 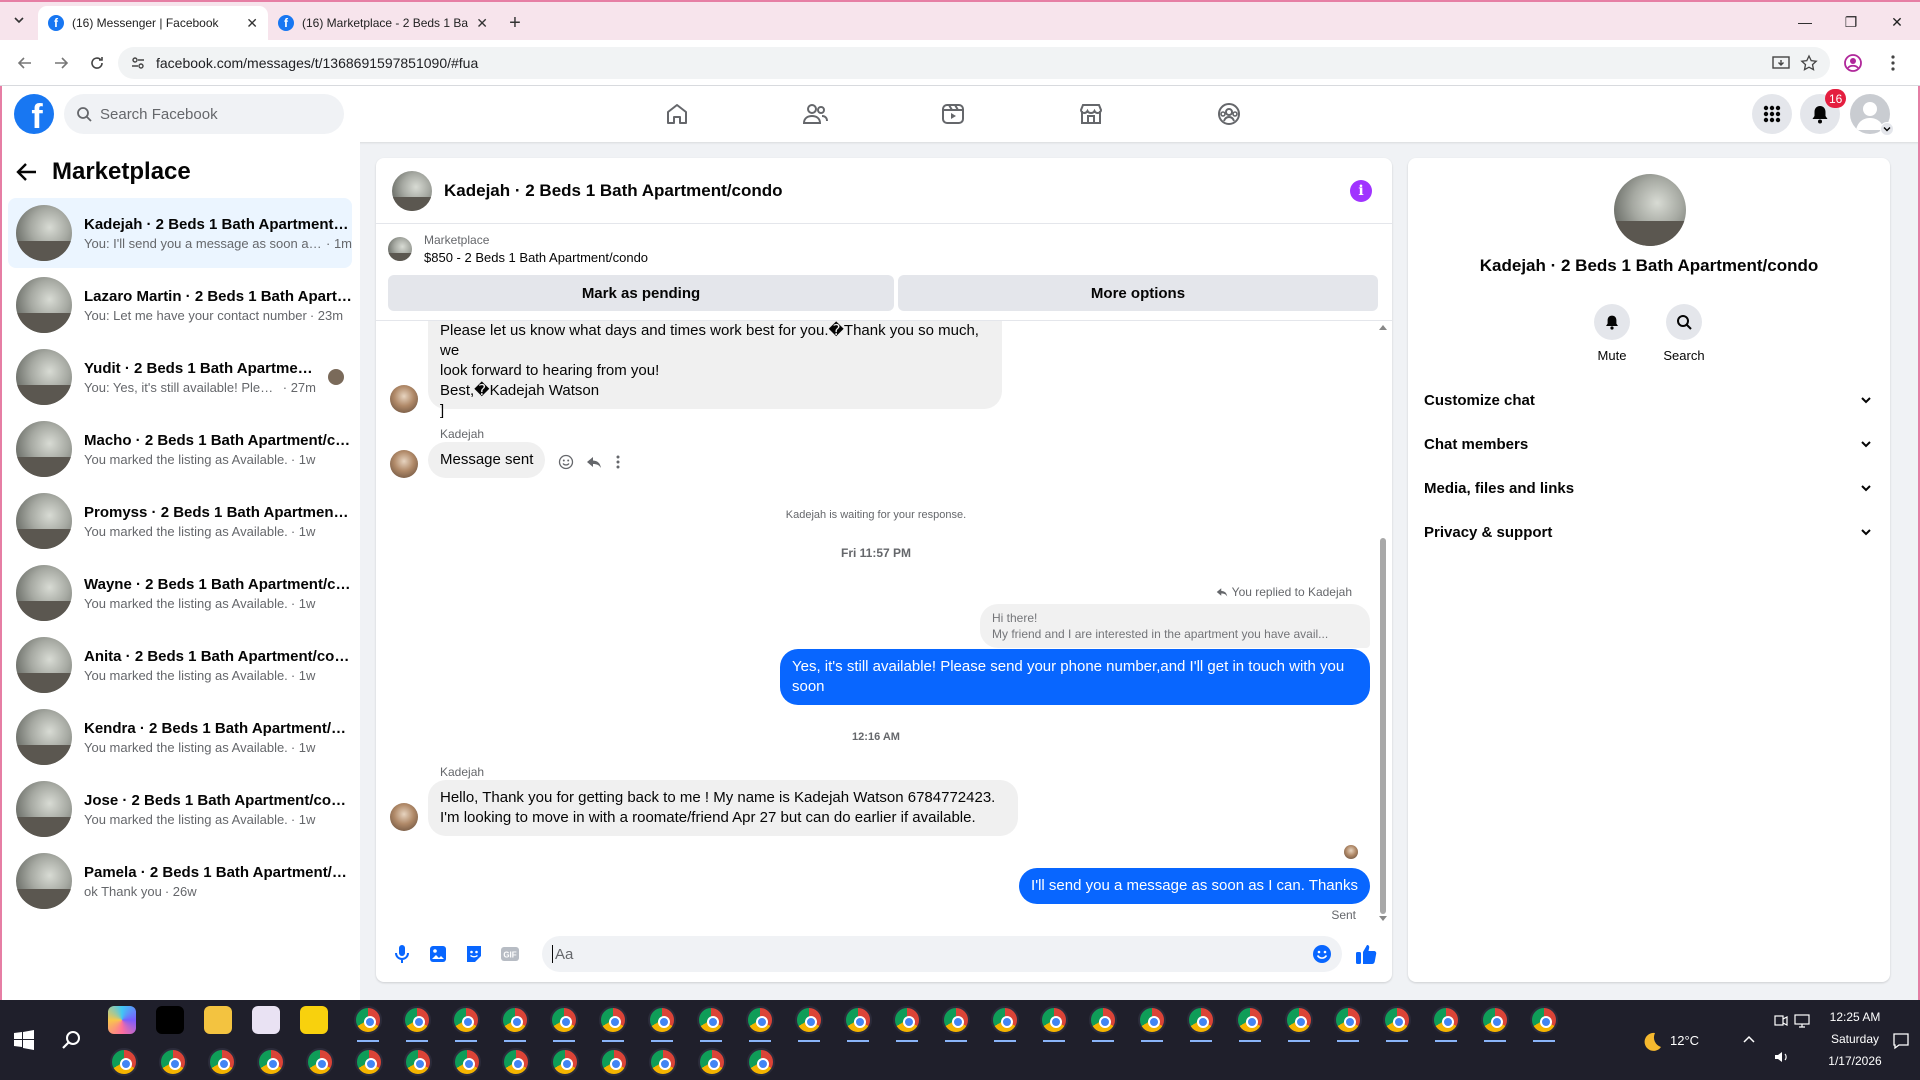 What do you see at coordinates (1805, 22) in the screenshot?
I see `minimize-icon: —` at bounding box center [1805, 22].